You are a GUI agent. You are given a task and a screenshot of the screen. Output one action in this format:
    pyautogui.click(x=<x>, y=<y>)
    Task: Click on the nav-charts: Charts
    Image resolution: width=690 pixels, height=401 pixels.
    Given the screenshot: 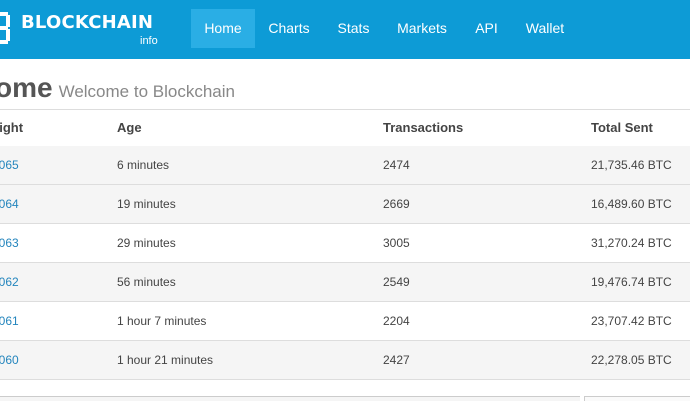 What is the action you would take?
    pyautogui.click(x=289, y=28)
    